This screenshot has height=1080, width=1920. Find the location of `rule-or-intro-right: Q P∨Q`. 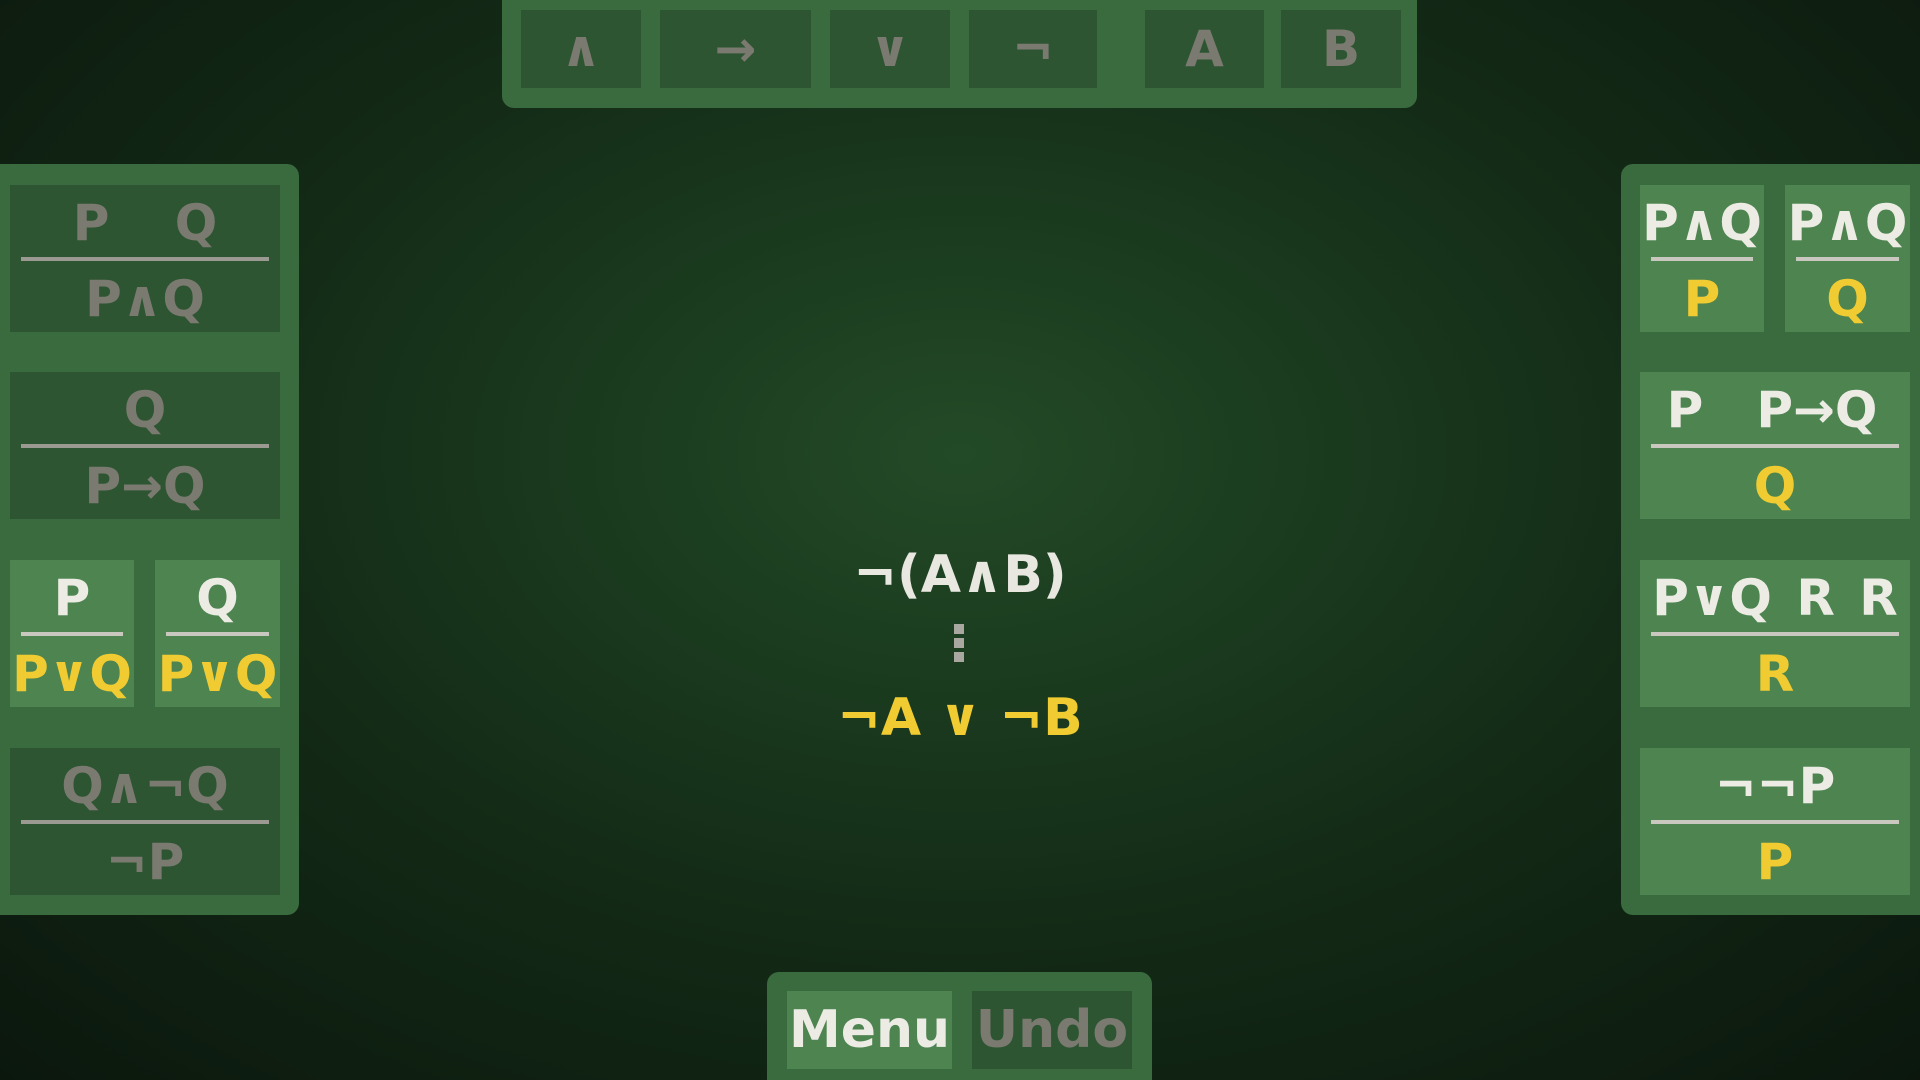

rule-or-intro-right: Q P∨Q is located at coordinates (217, 633).